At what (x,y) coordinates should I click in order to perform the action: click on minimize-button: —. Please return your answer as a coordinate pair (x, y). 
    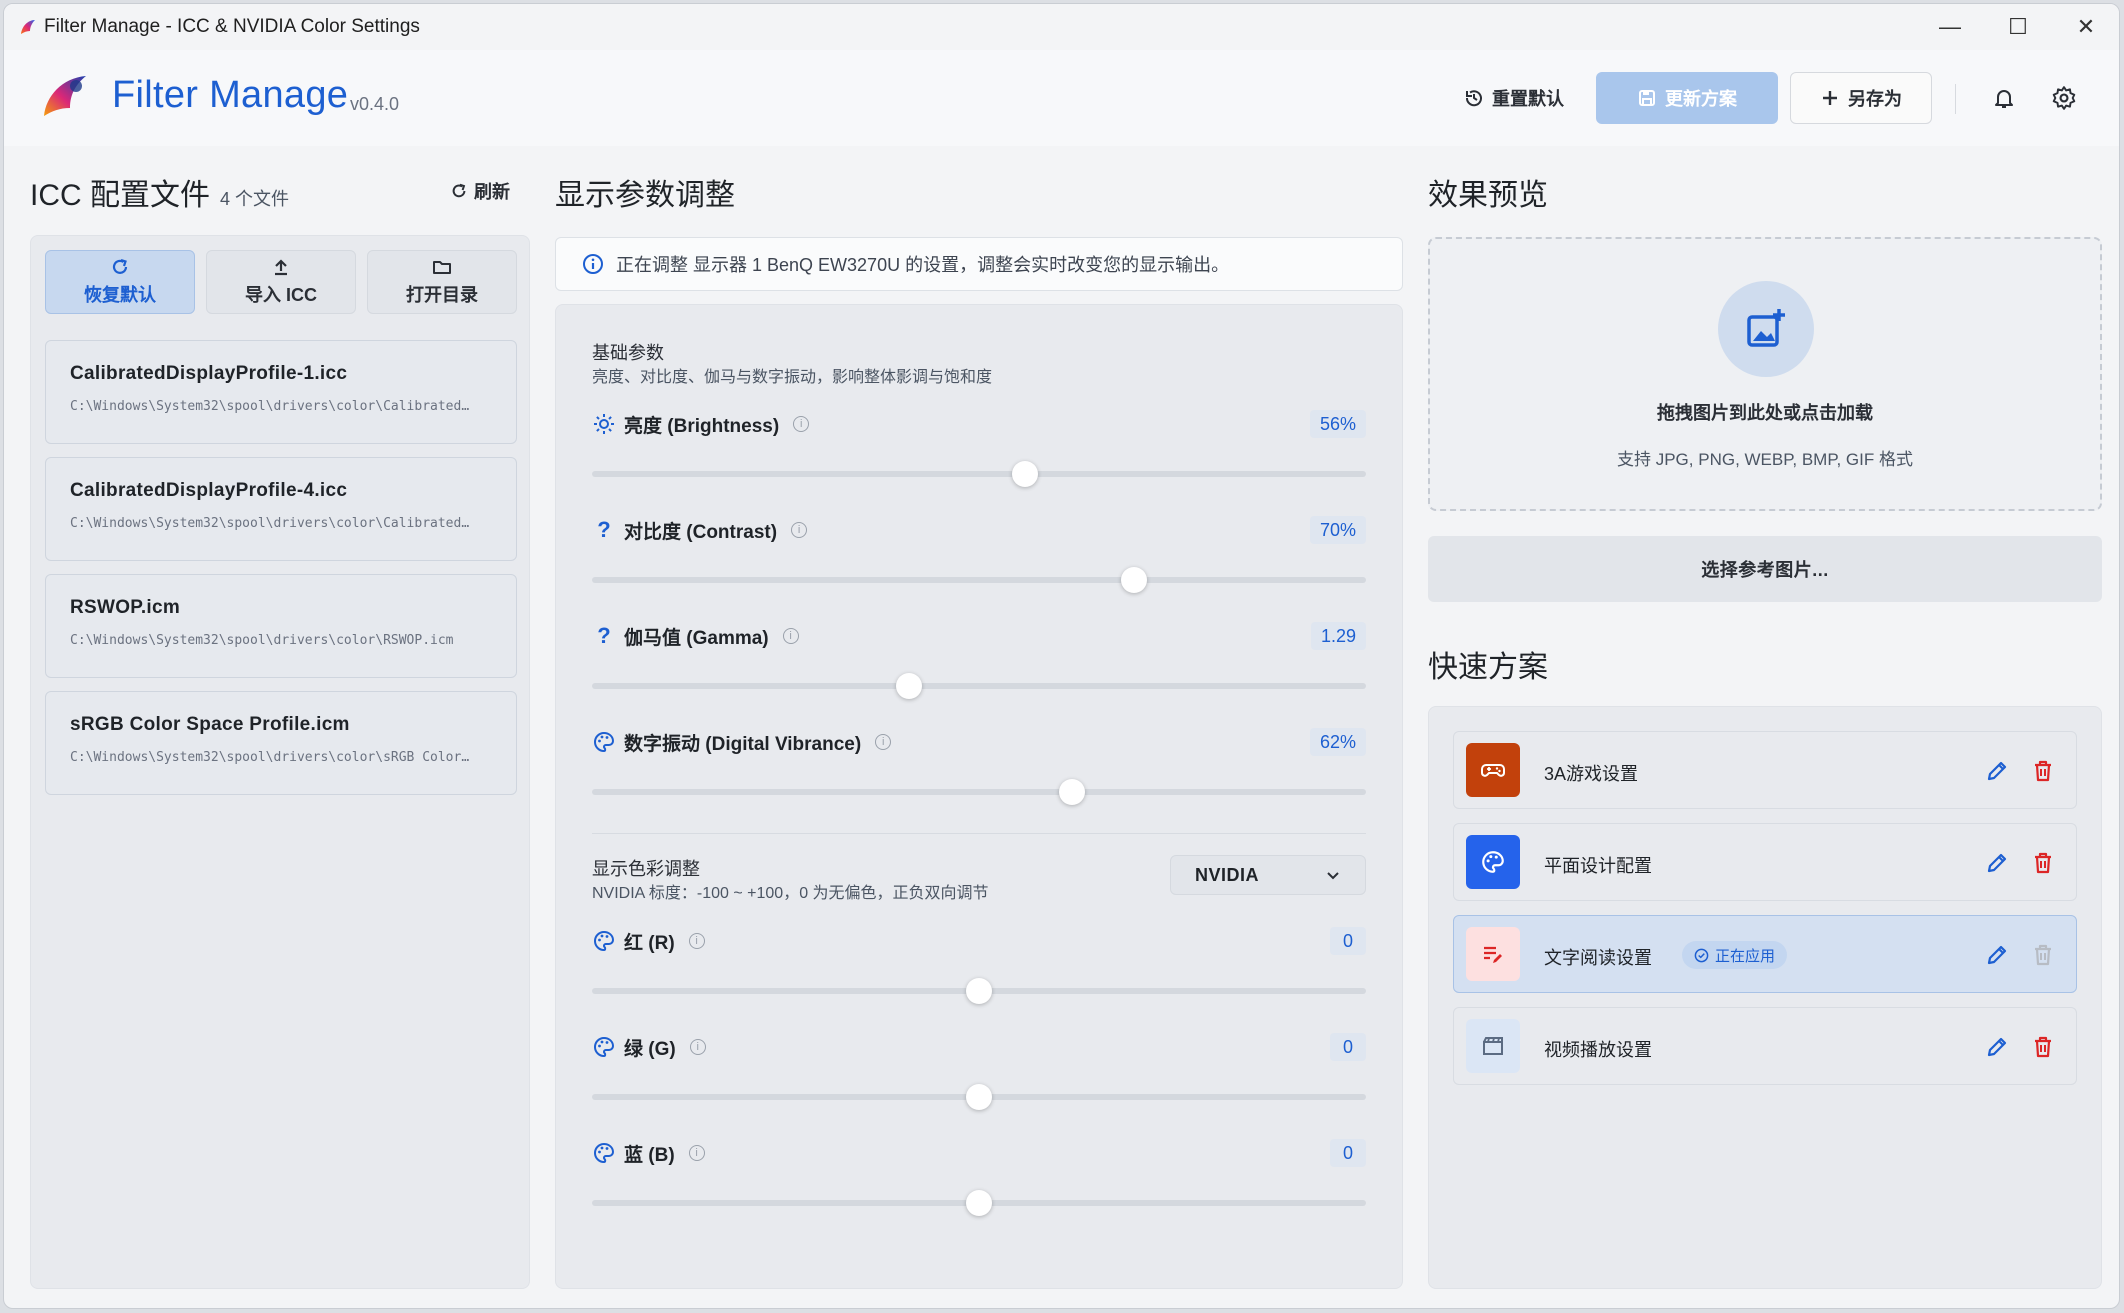
    Looking at the image, I should click on (1950, 27).